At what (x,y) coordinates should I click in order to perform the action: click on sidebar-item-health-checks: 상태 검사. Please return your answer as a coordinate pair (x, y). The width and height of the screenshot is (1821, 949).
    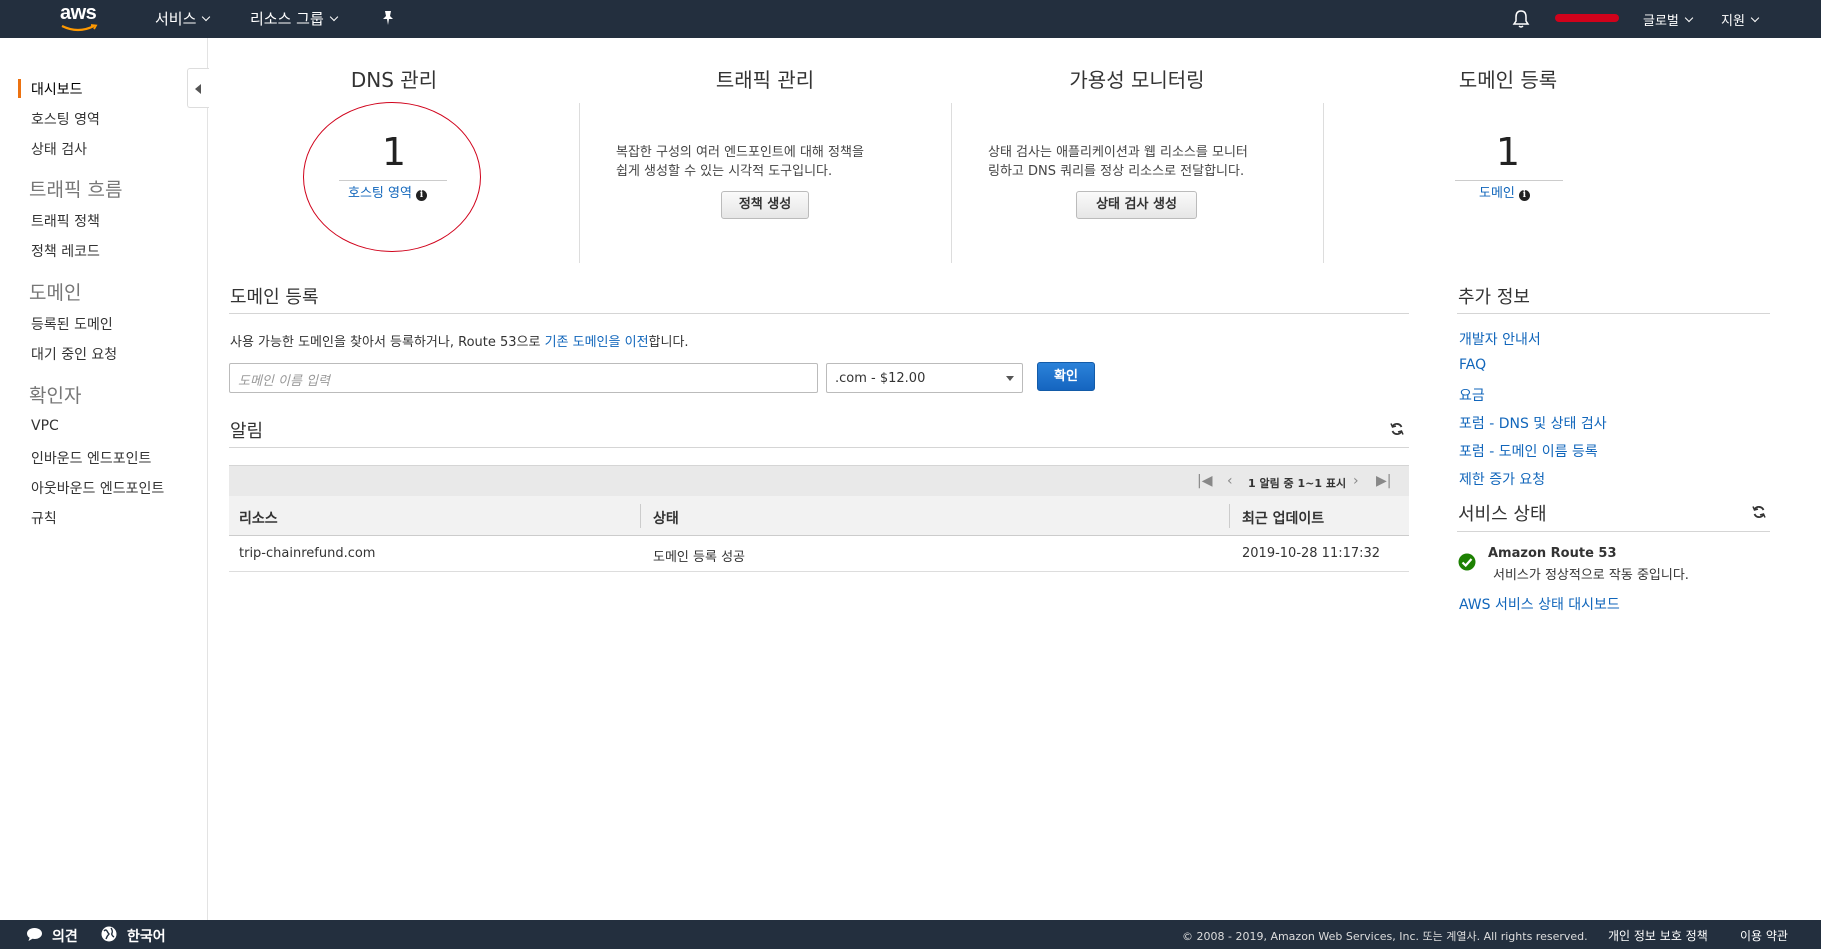
    Looking at the image, I should click on (59, 149).